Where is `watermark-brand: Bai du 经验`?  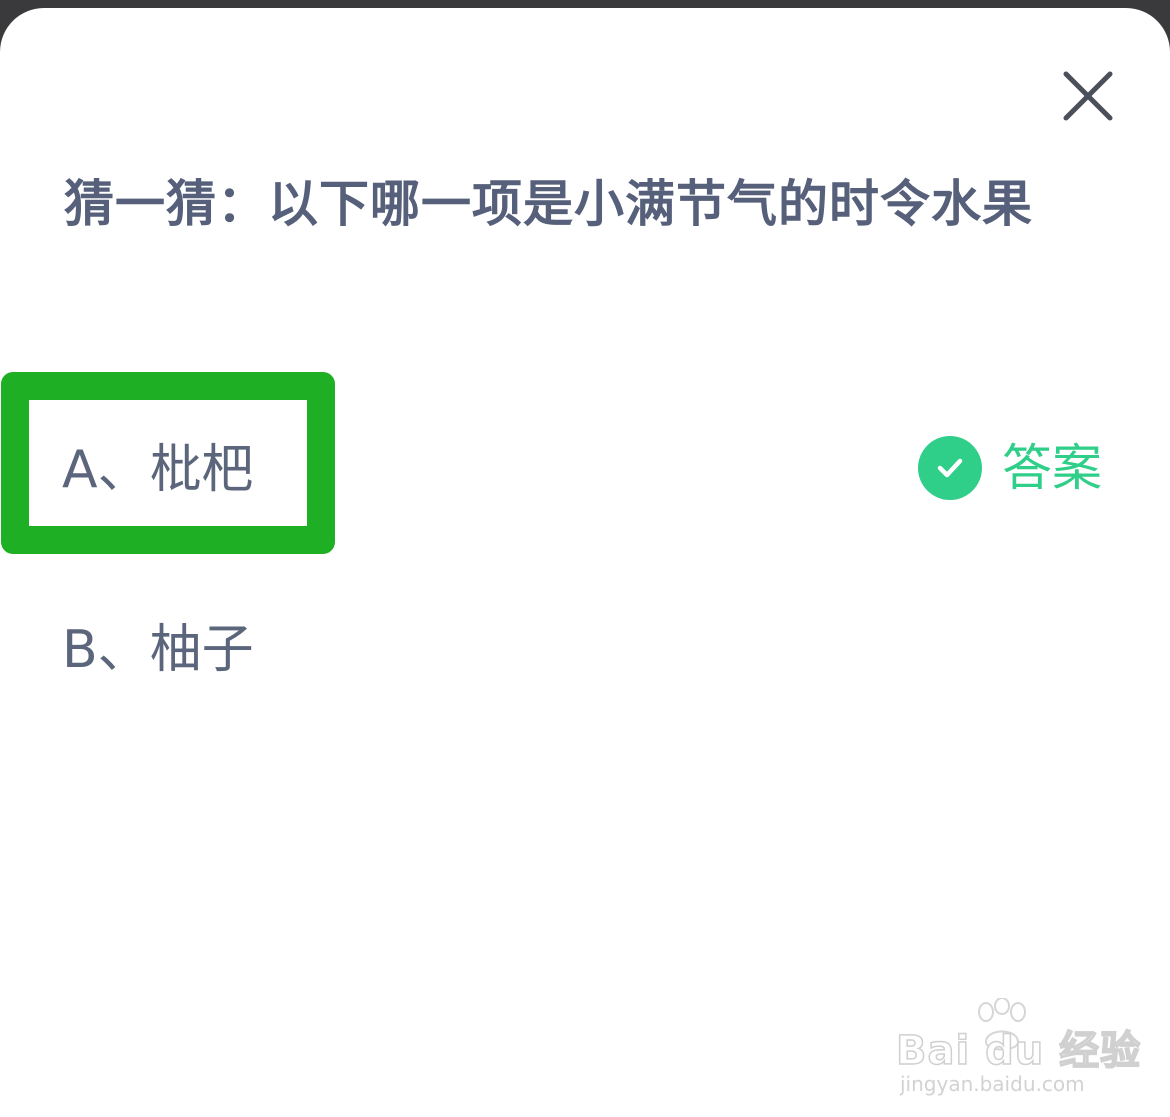 watermark-brand: Bai du 经验 is located at coordinates (1018, 1051).